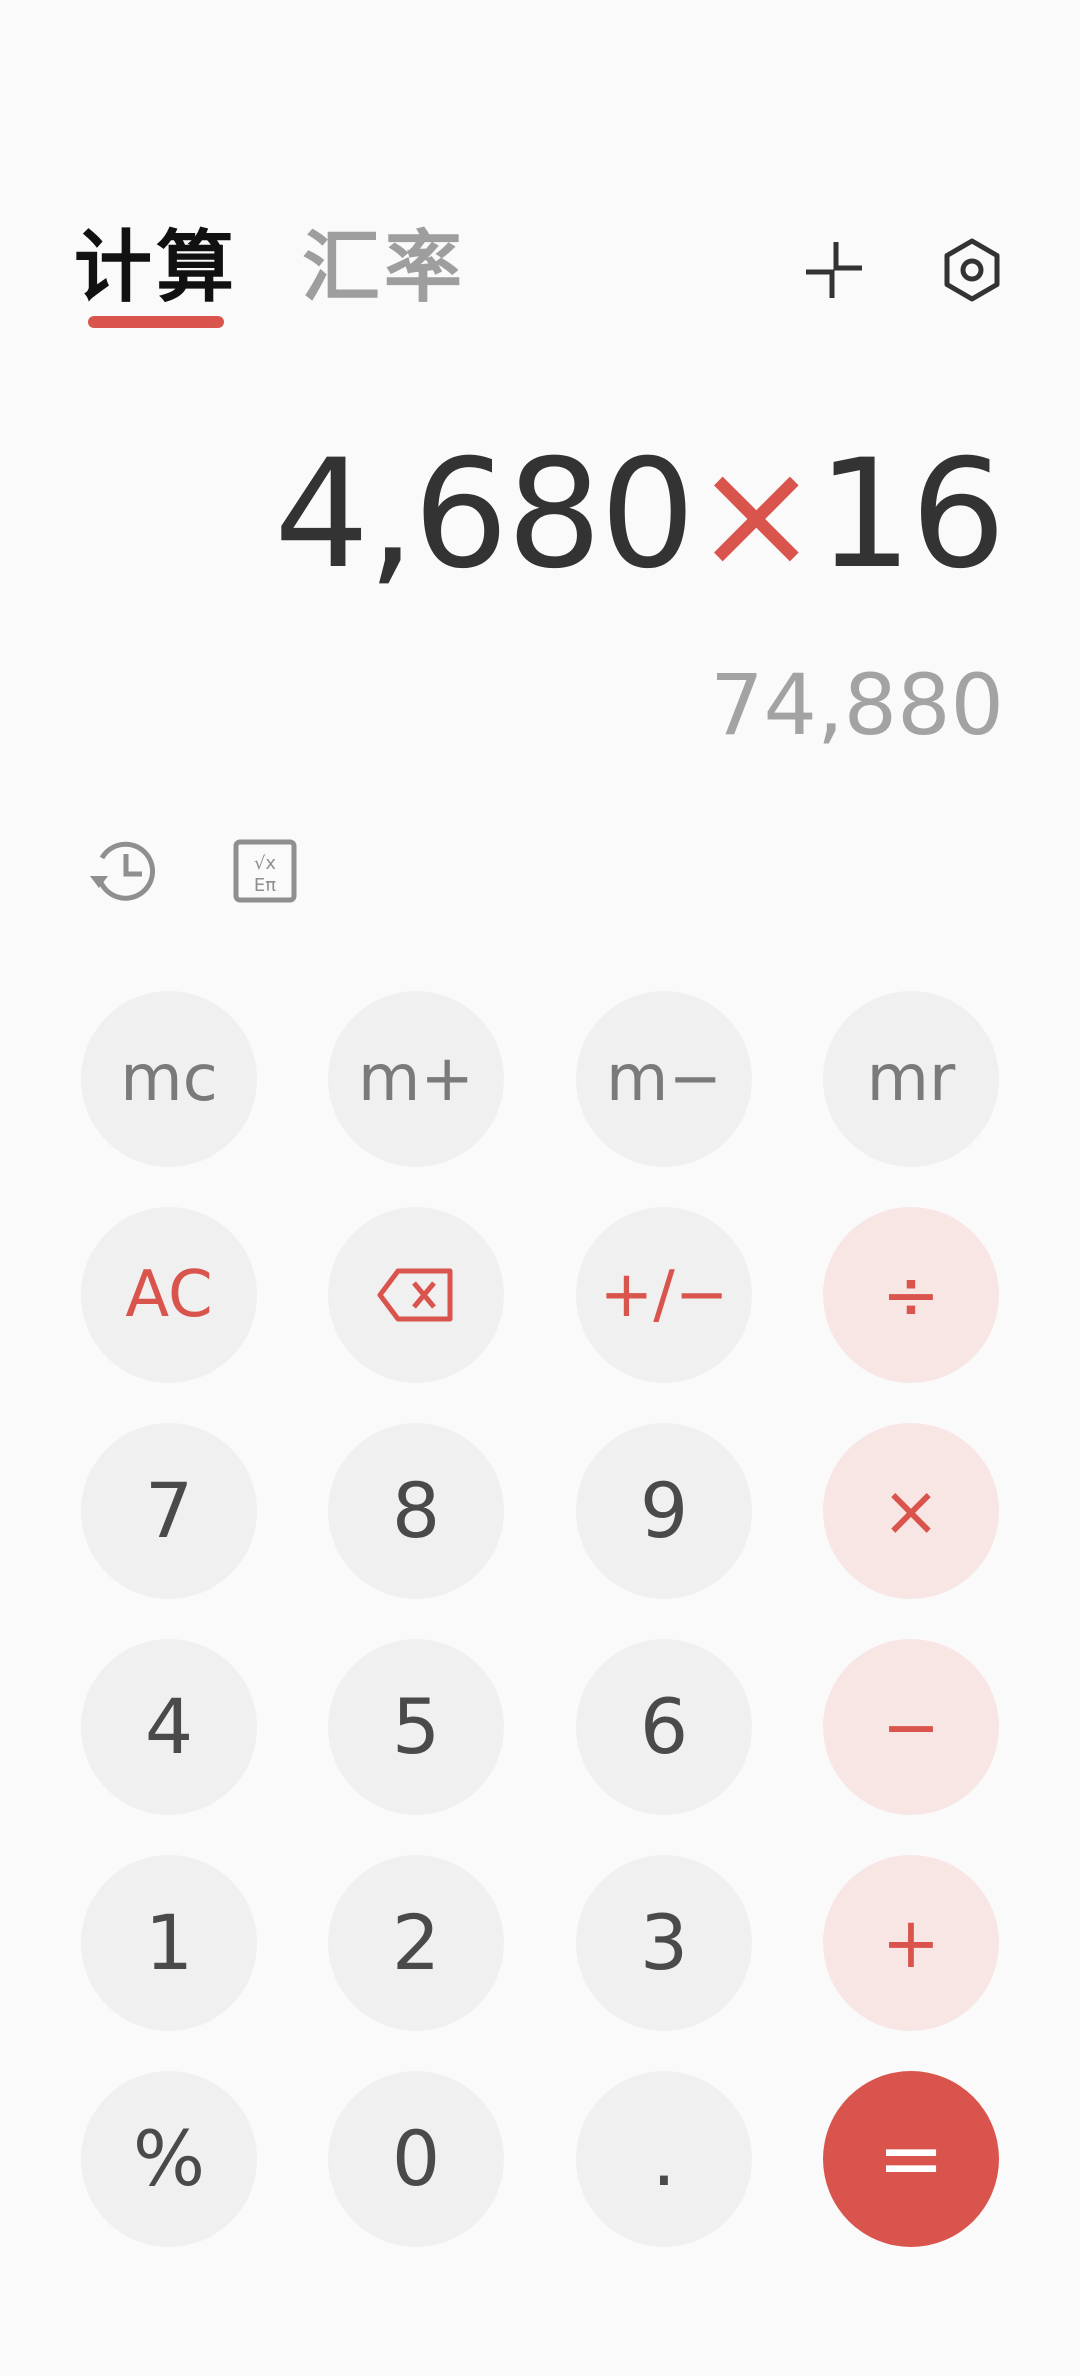  I want to click on digit-7-button: 7, so click(169, 1511).